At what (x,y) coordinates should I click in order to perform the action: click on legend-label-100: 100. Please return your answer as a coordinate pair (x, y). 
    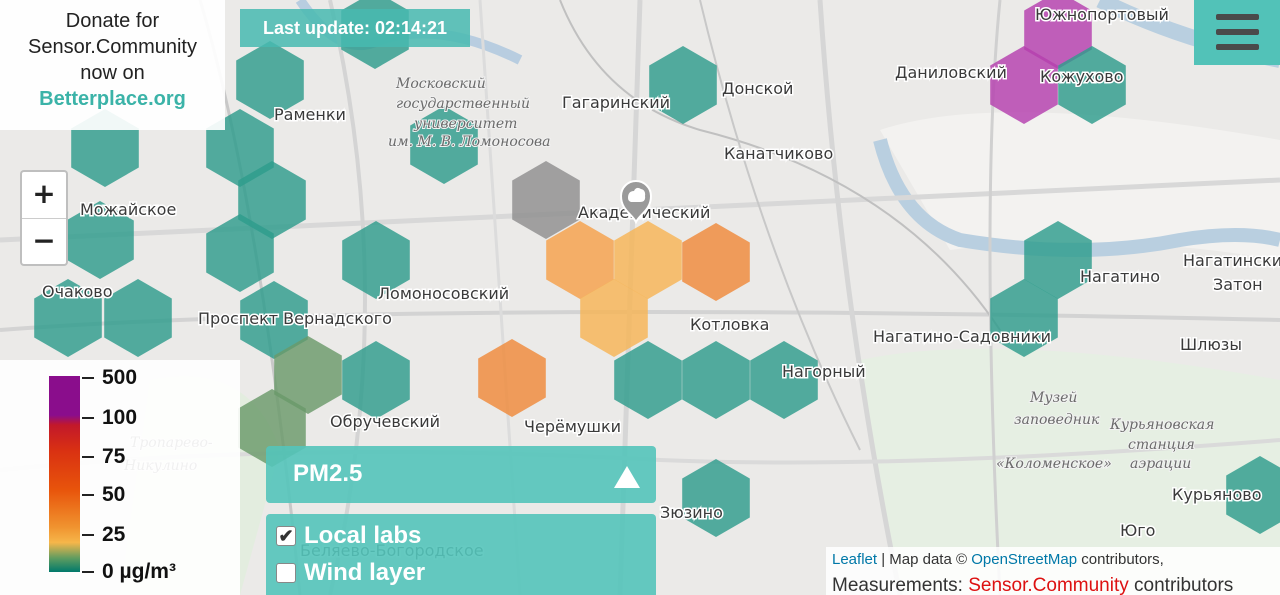
    Looking at the image, I should click on (120, 417).